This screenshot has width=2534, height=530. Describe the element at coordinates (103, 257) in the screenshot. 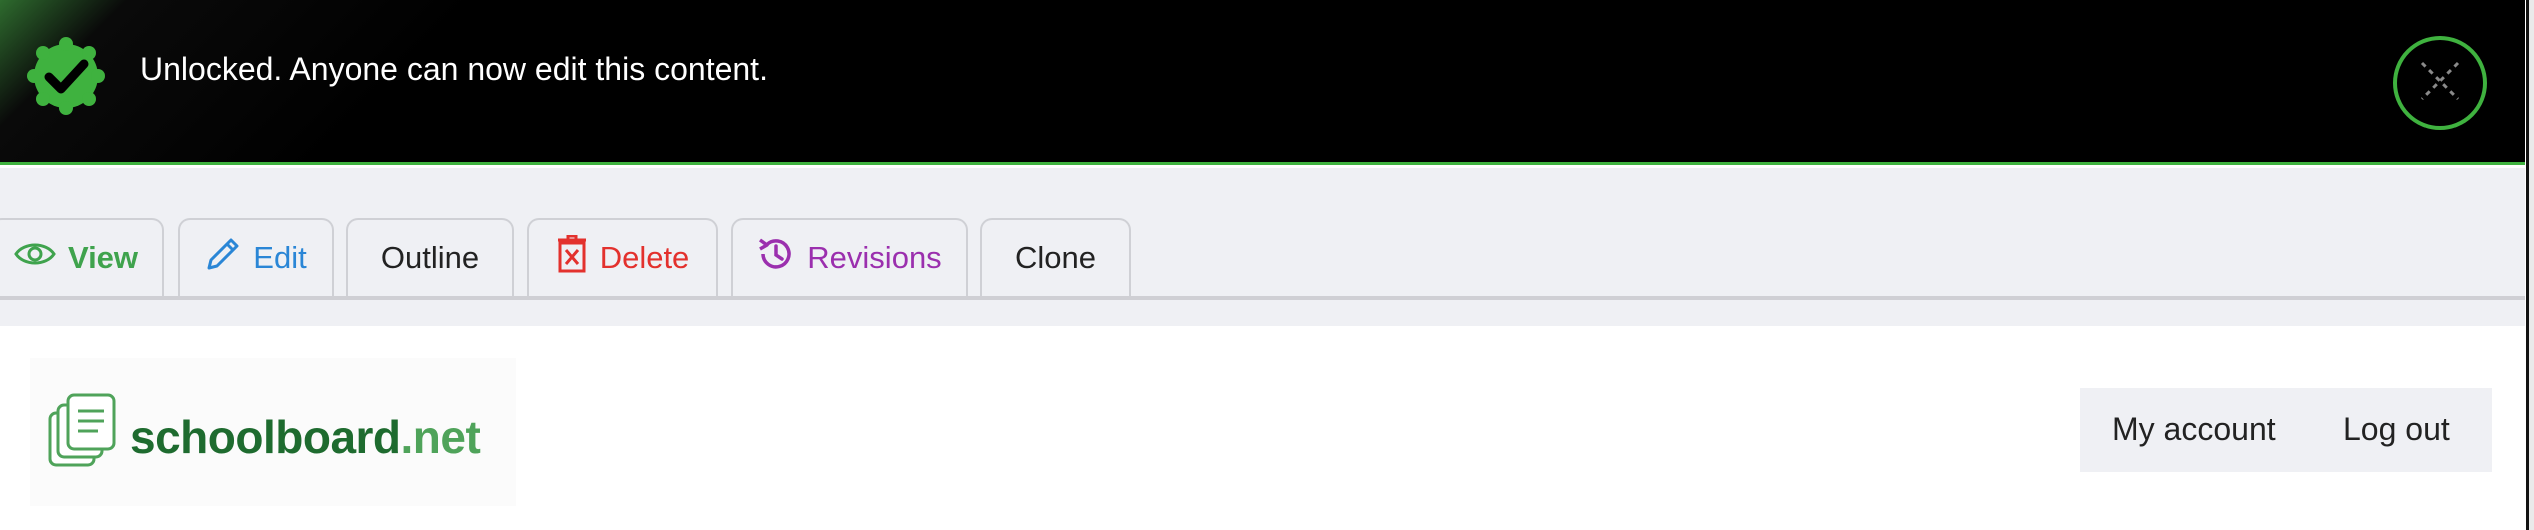

I see `tab-label: View` at that location.